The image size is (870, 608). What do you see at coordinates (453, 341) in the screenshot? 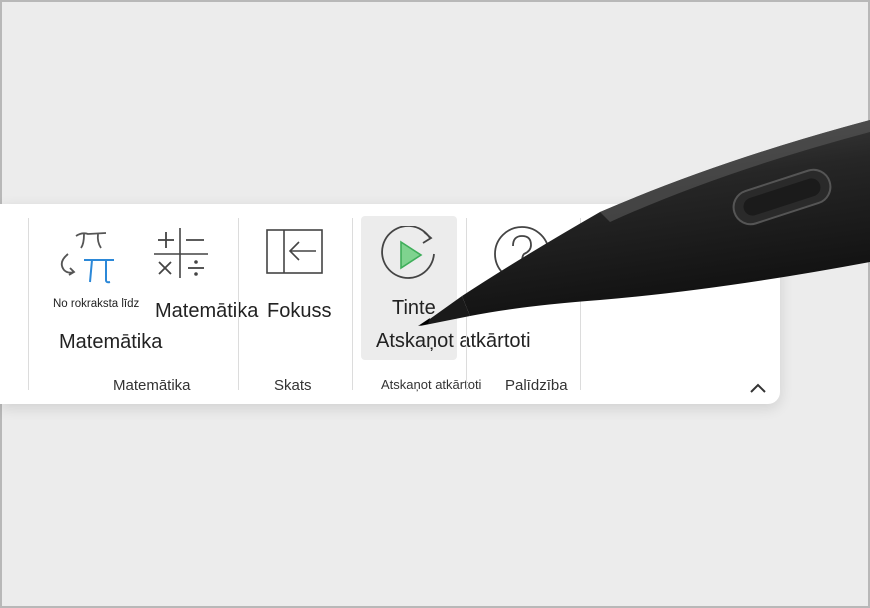
I see `ink-replay-label-line2: Atskaņot atkārtoti` at bounding box center [453, 341].